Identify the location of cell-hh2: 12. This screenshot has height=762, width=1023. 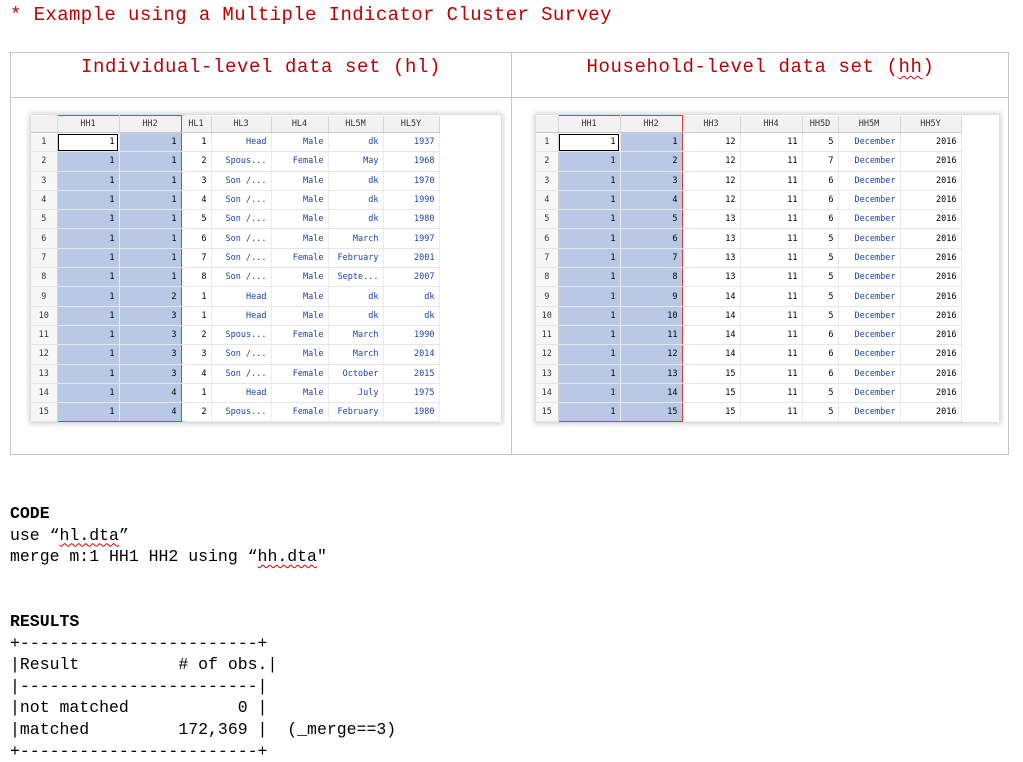
(651, 354).